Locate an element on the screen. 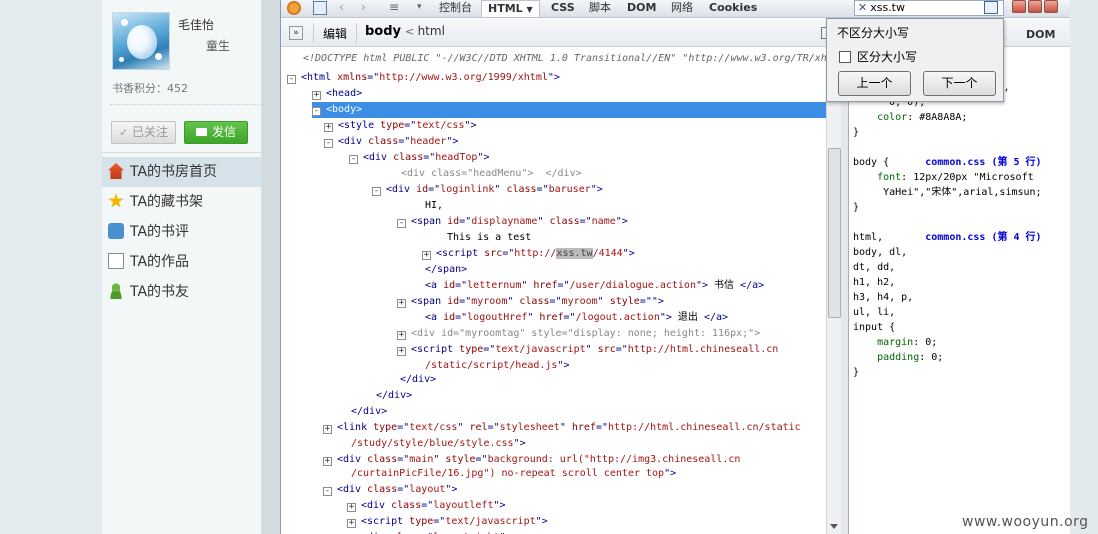 This screenshot has height=534, width=1098. scroll-down-icon is located at coordinates (834, 526).